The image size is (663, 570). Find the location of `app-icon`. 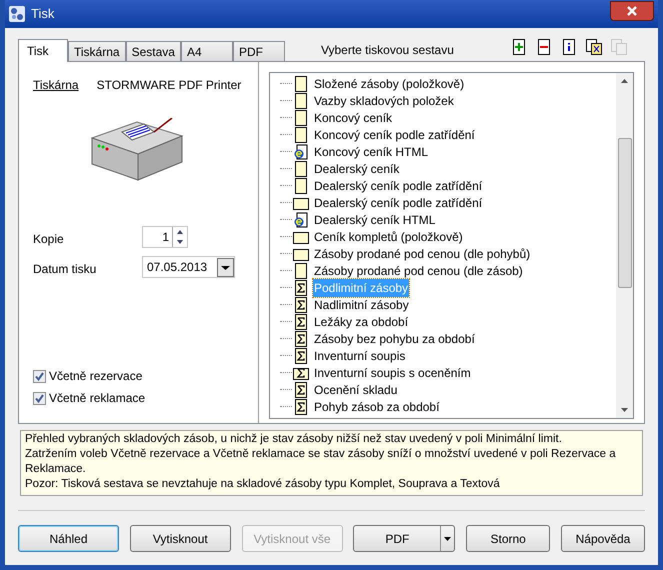

app-icon is located at coordinates (17, 14).